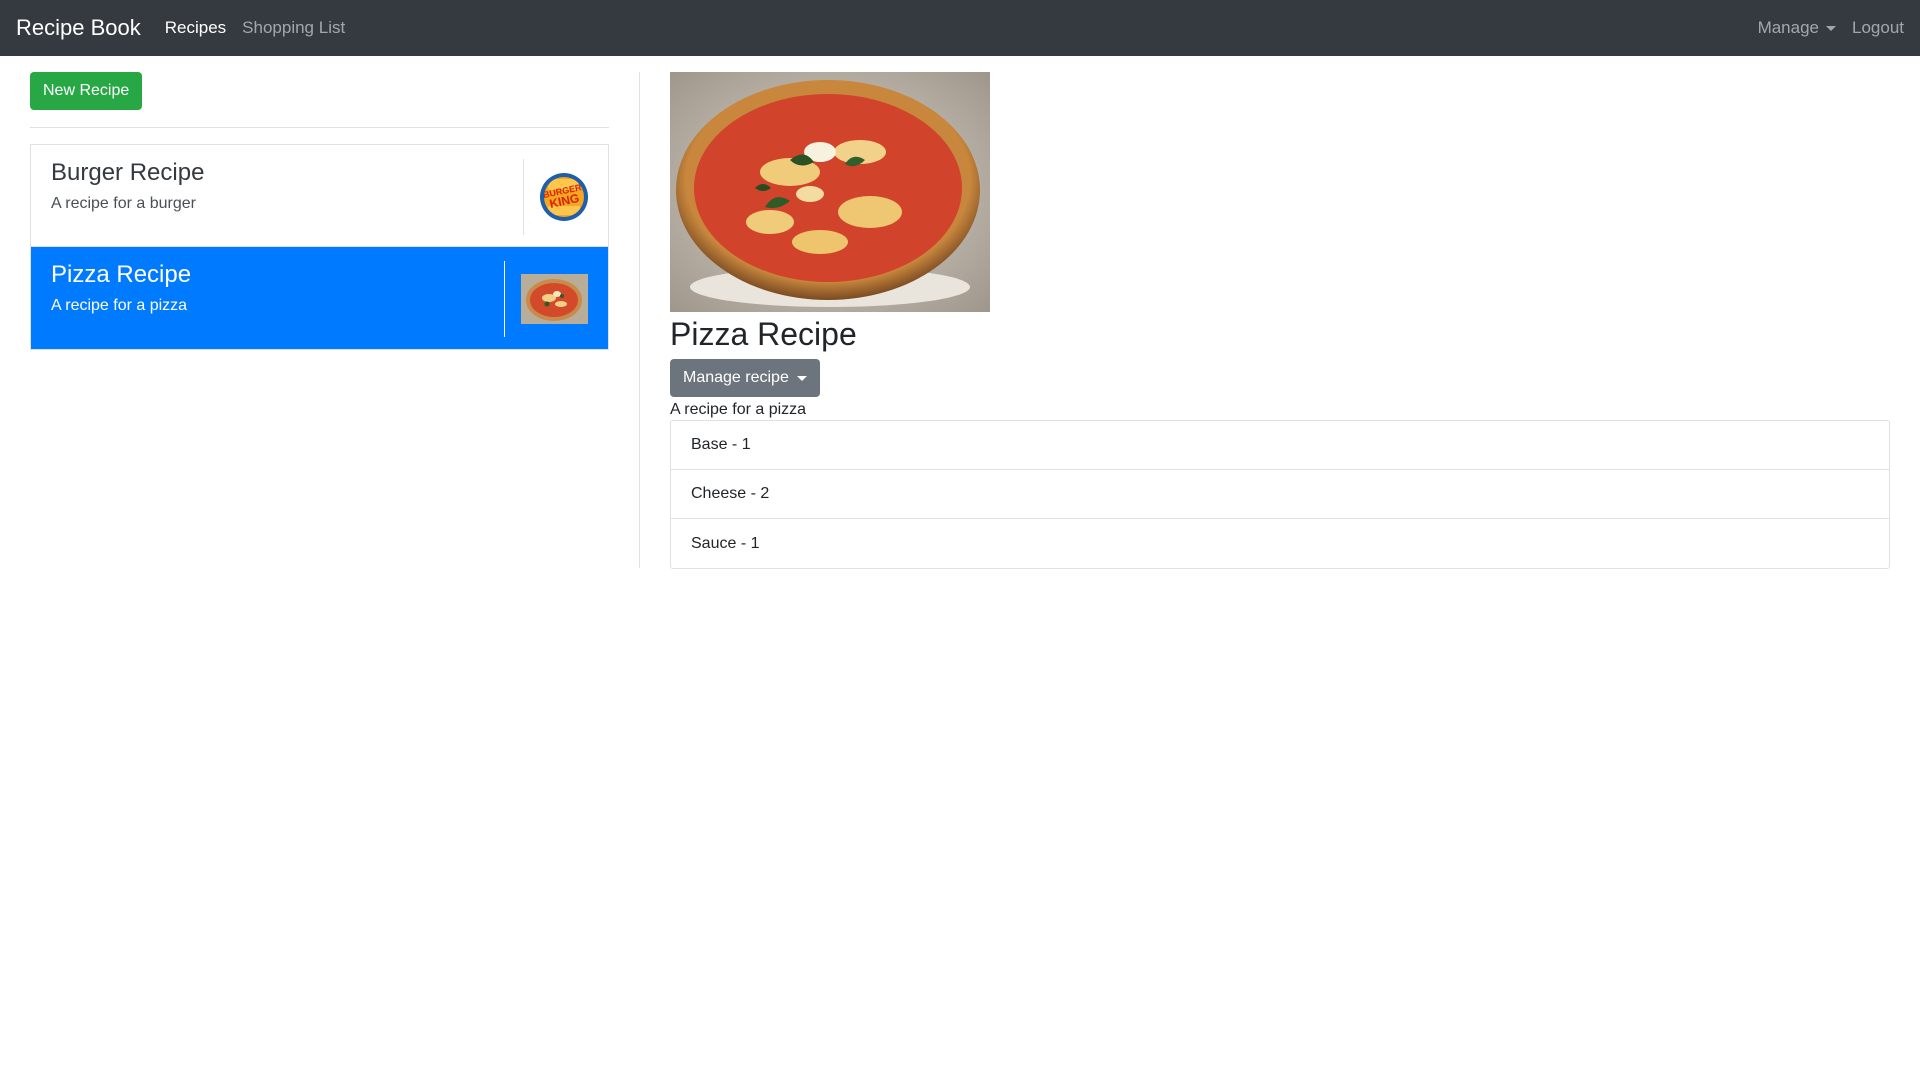  I want to click on manage-dropdown-label: Manage, so click(1788, 27).